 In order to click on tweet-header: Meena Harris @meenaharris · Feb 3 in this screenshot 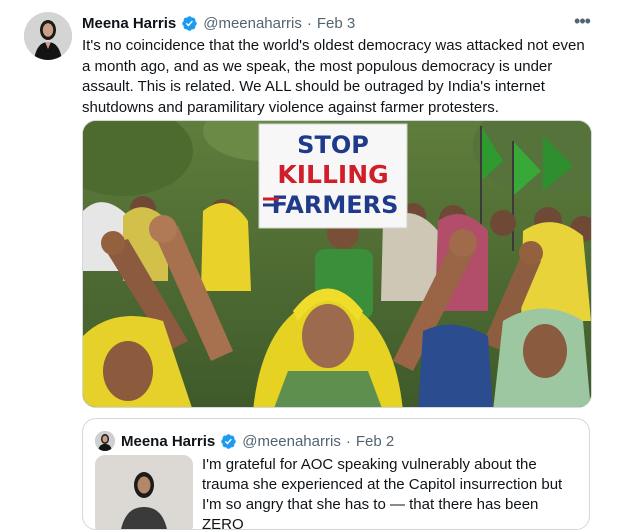, I will do `click(218, 23)`.